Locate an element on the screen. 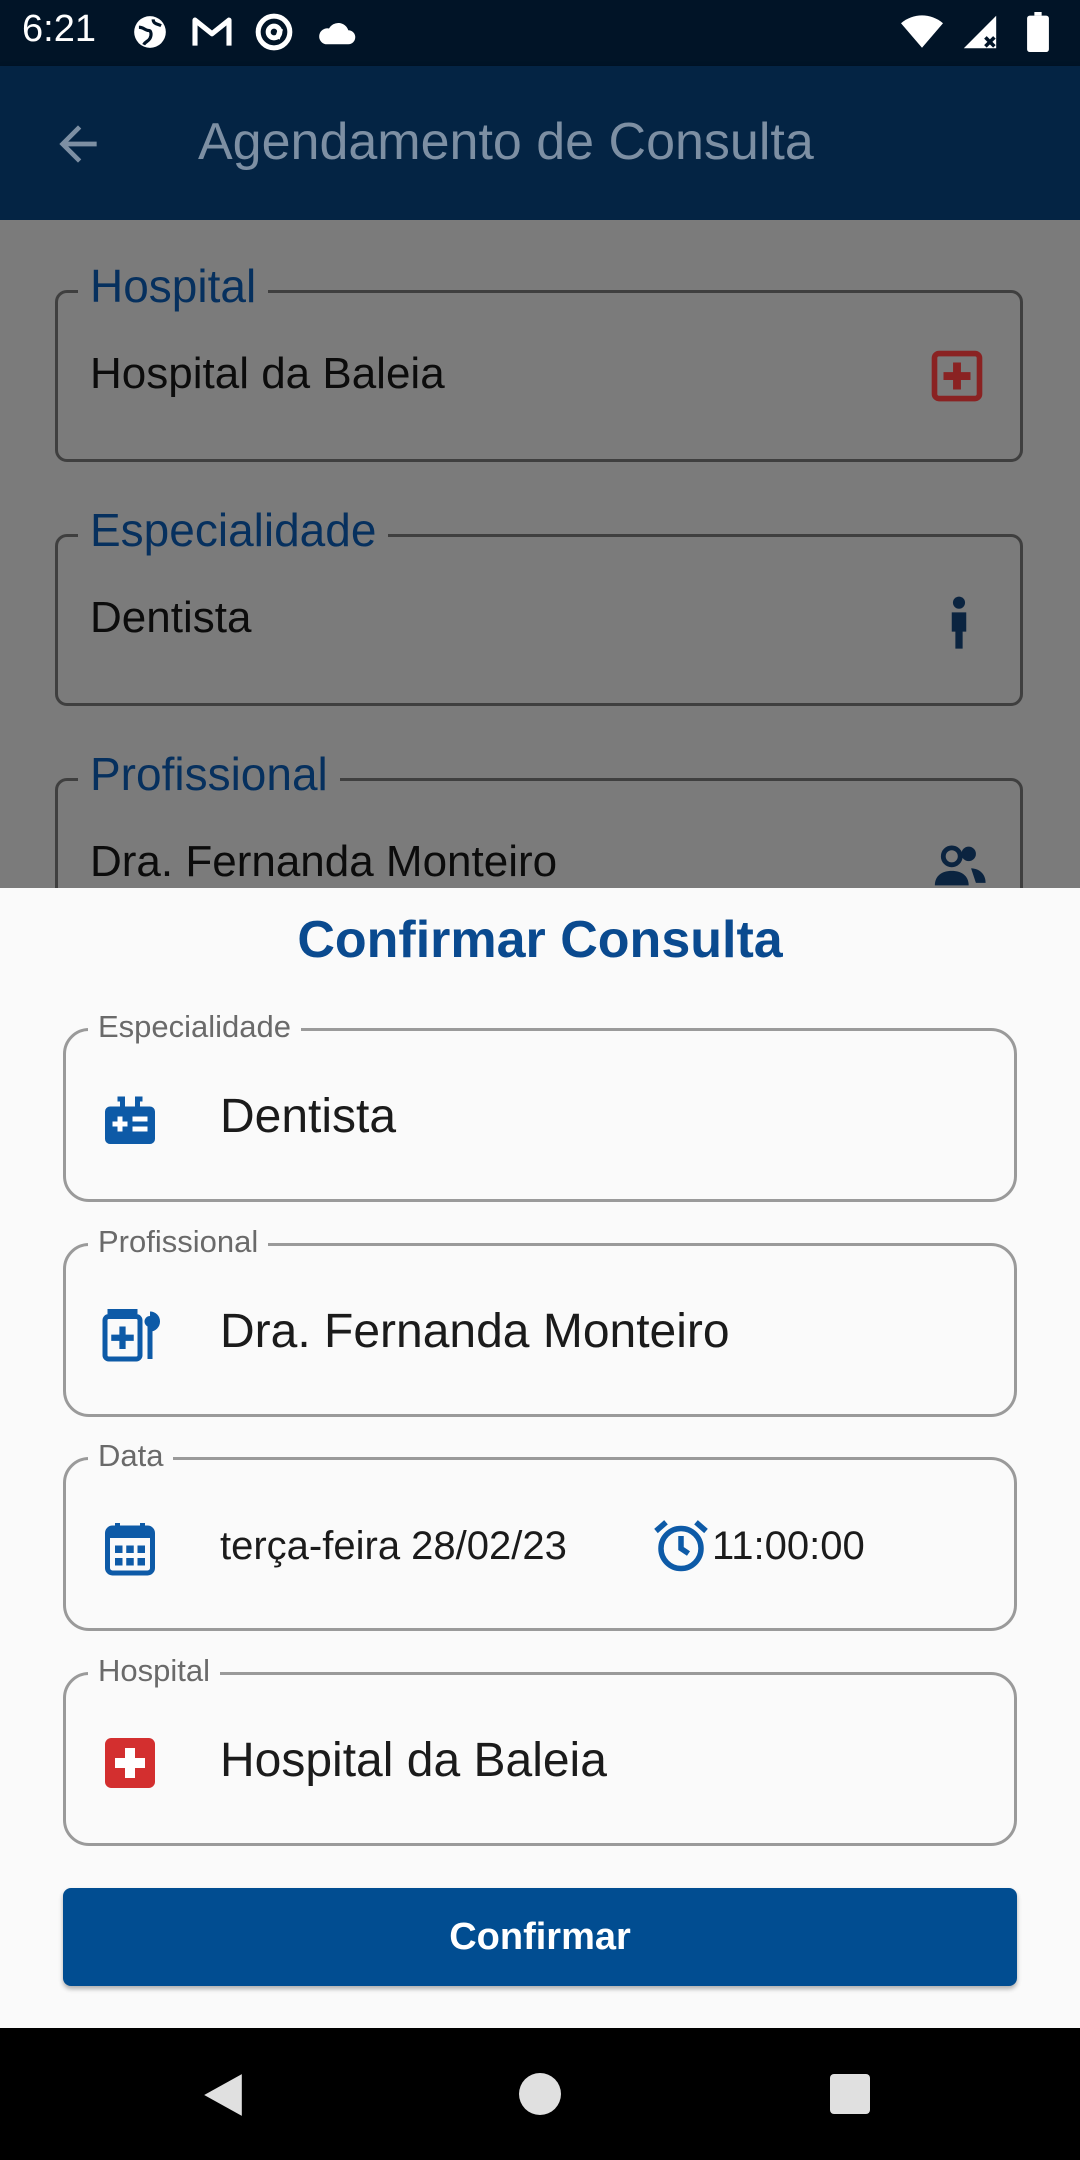  sheet-title: Confirmar Consulta is located at coordinates (540, 940).